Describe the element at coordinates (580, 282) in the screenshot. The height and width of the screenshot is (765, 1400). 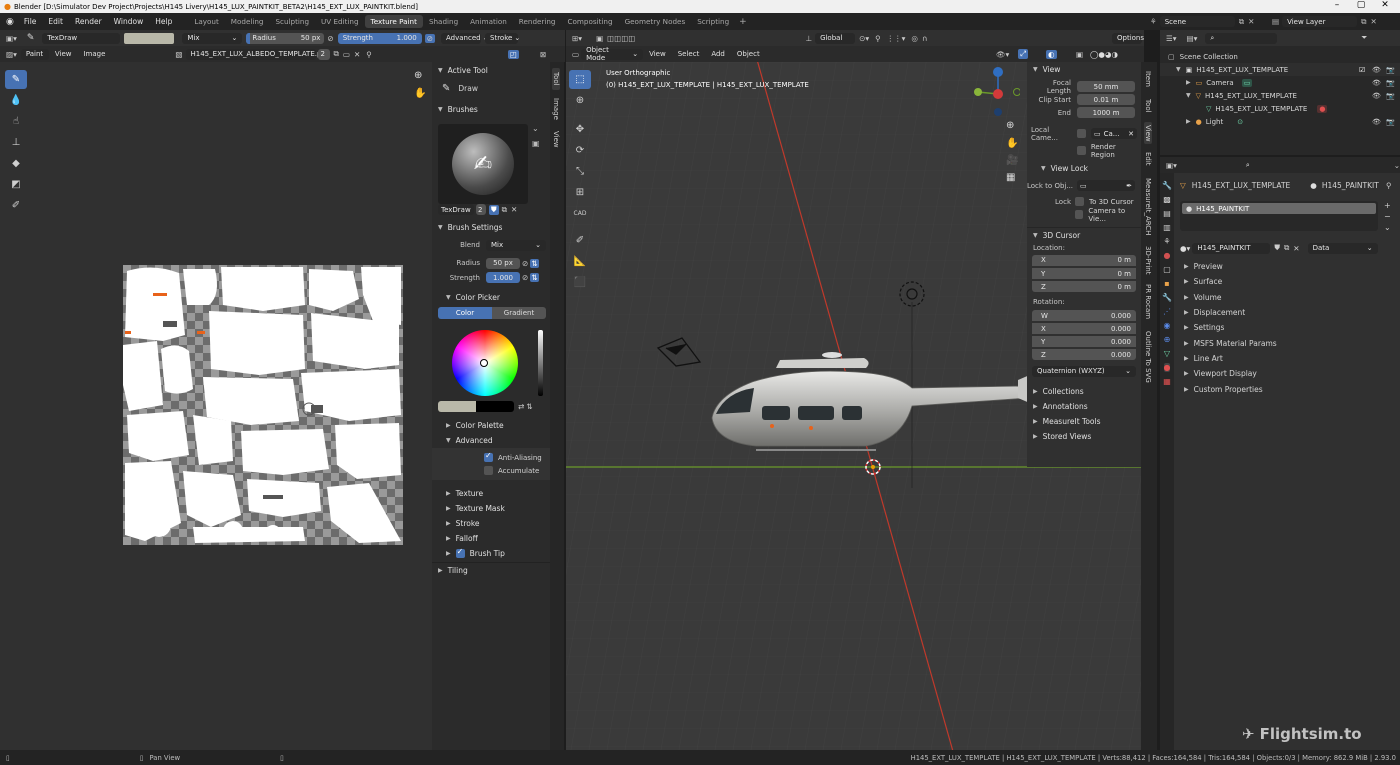
I see `add-cube-tool-icon: ⬛` at that location.